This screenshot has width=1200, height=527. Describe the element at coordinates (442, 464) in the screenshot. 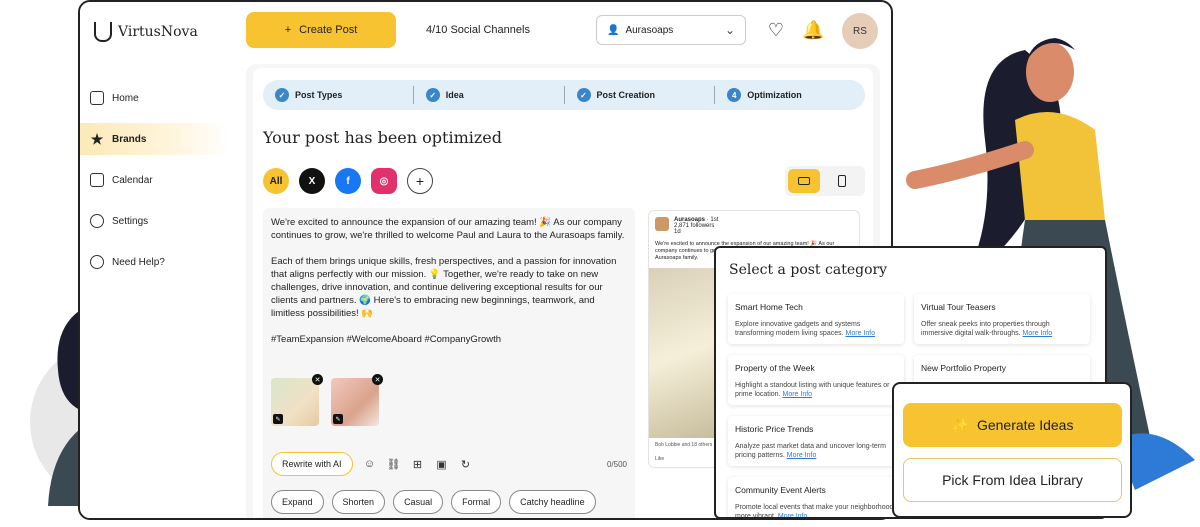

I see `image-icon: ▣` at that location.